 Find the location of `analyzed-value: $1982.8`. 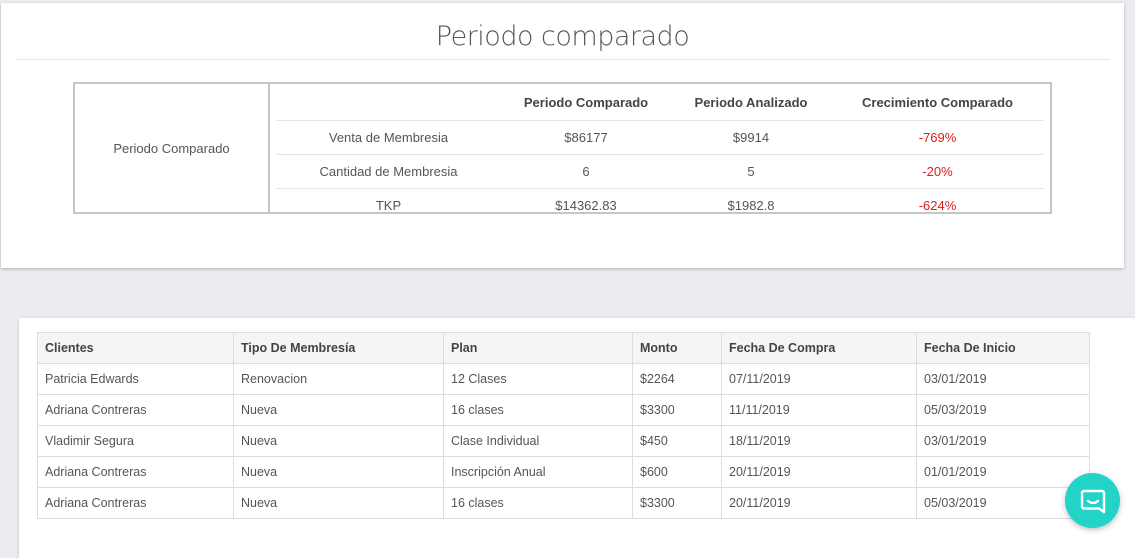

analyzed-value: $1982.8 is located at coordinates (751, 205).